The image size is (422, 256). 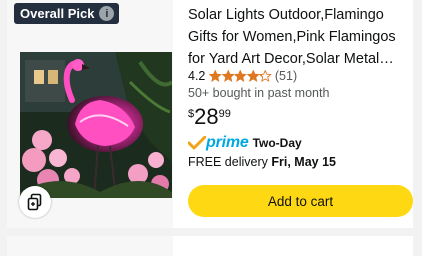 I want to click on rating-value: 4.2, so click(x=197, y=76).